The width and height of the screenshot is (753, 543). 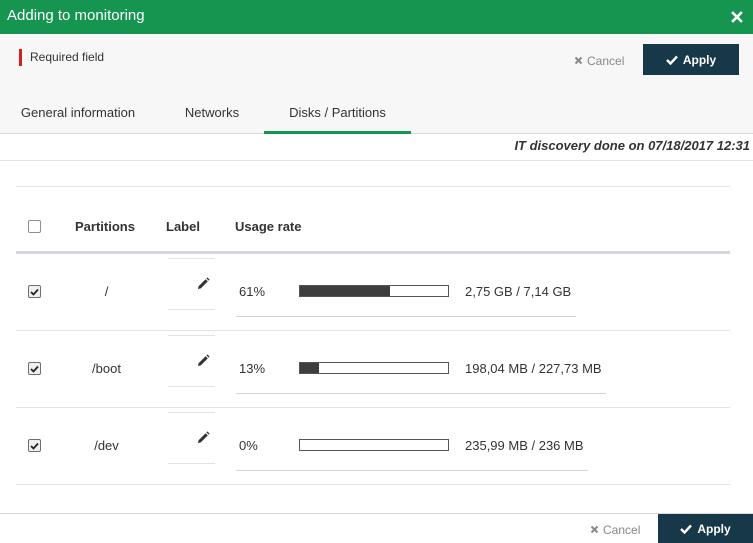 I want to click on table-row: /dev 0% 235,99 MB / 236 MB, so click(x=373, y=446).